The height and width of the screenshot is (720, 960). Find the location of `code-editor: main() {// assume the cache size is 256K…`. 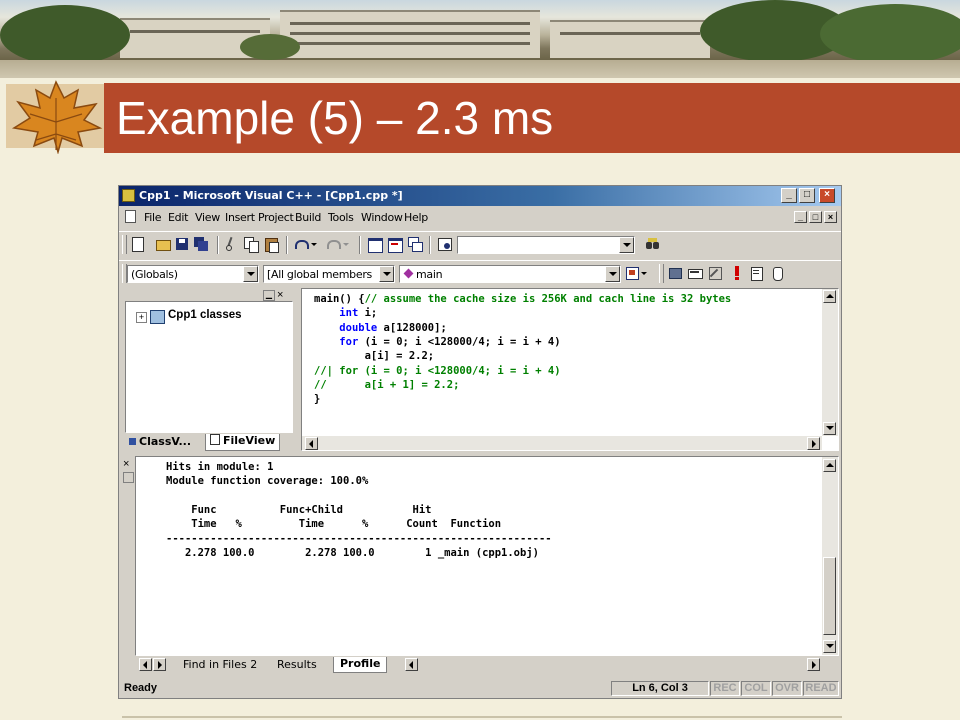

code-editor: main() {// assume the cache size is 256K… is located at coordinates (570, 369).